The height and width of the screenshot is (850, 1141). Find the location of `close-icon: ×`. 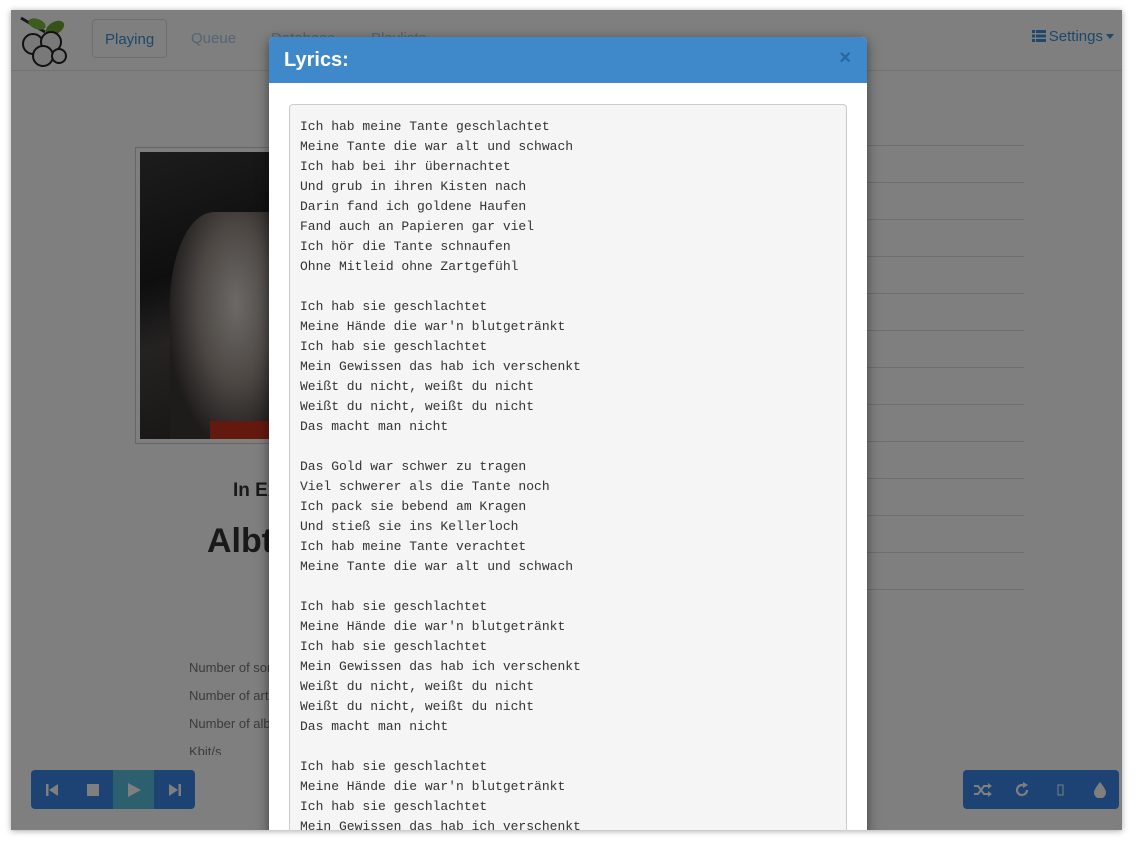

close-icon: × is located at coordinates (845, 58).